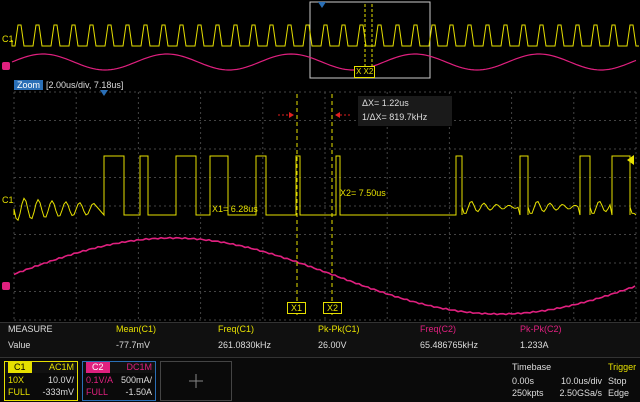 The height and width of the screenshot is (402, 640). What do you see at coordinates (333, 308) in the screenshot?
I see `cursor-x2-tag: X2` at bounding box center [333, 308].